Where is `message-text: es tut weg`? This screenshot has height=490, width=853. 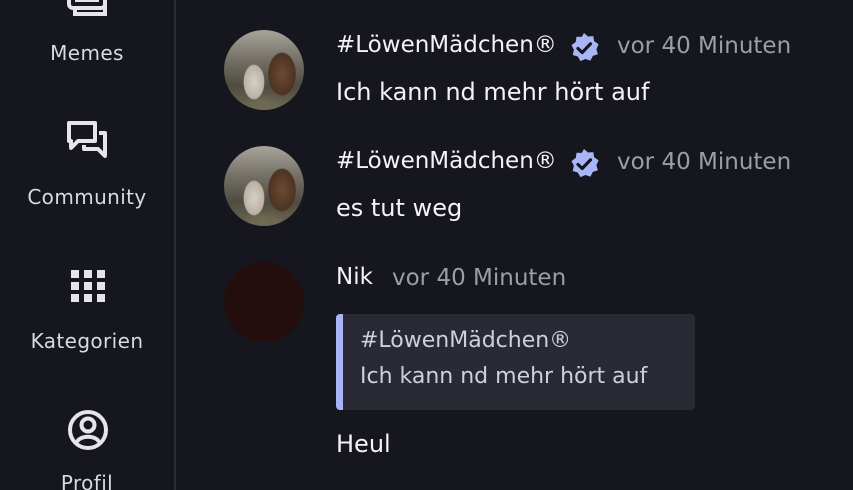
message-text: es tut weg is located at coordinates (399, 208).